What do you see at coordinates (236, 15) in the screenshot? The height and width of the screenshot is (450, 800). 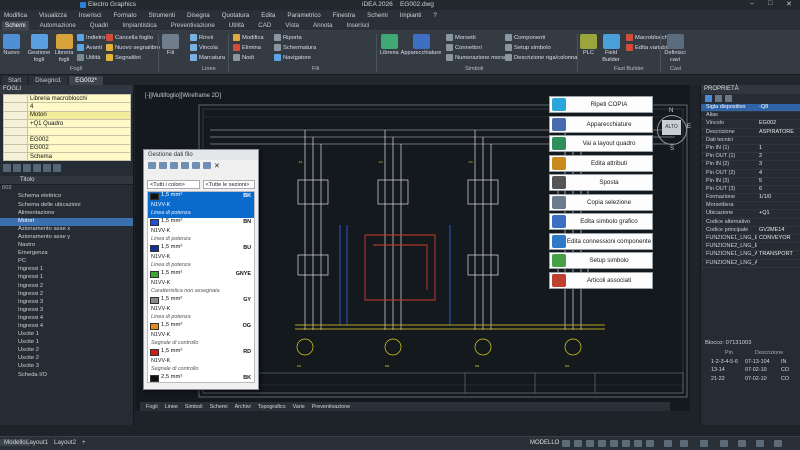 I see `menu-quotatura: Quotatura` at bounding box center [236, 15].